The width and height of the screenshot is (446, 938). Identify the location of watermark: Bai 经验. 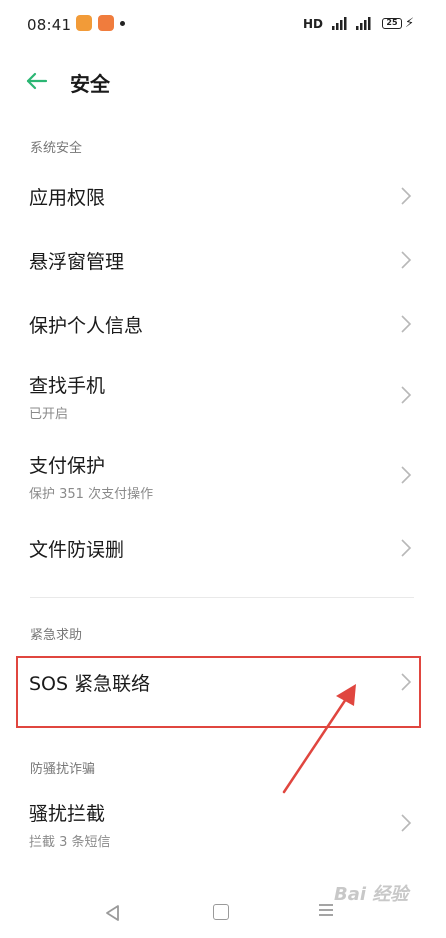
(371, 894).